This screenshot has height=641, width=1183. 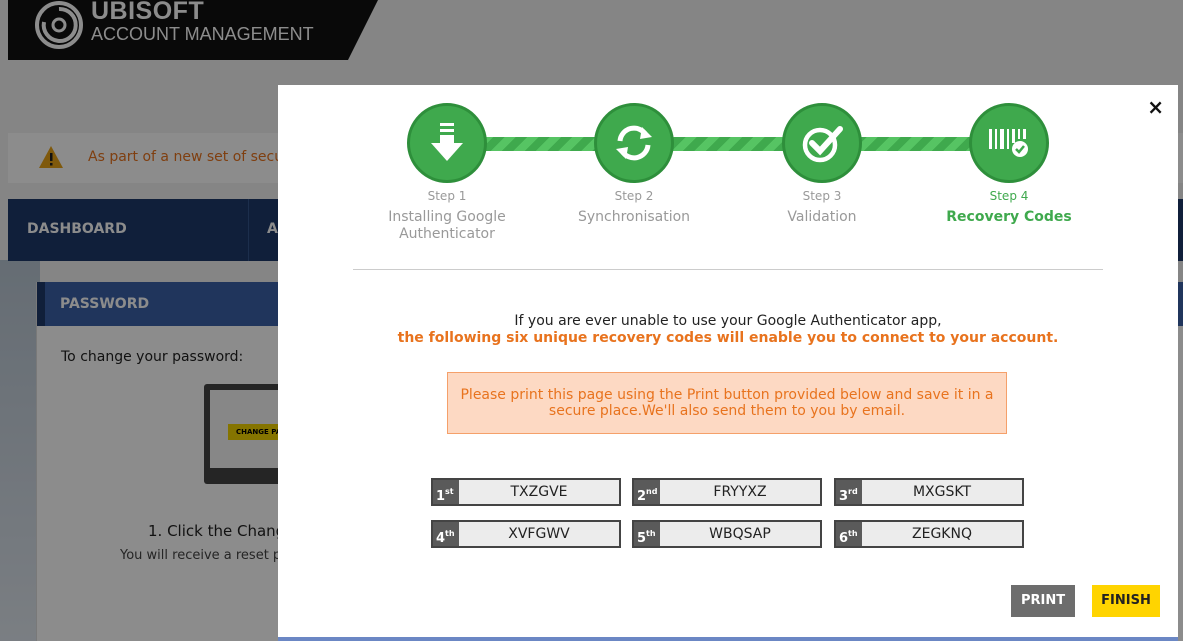 I want to click on code-value: WBQSAP, so click(x=740, y=534).